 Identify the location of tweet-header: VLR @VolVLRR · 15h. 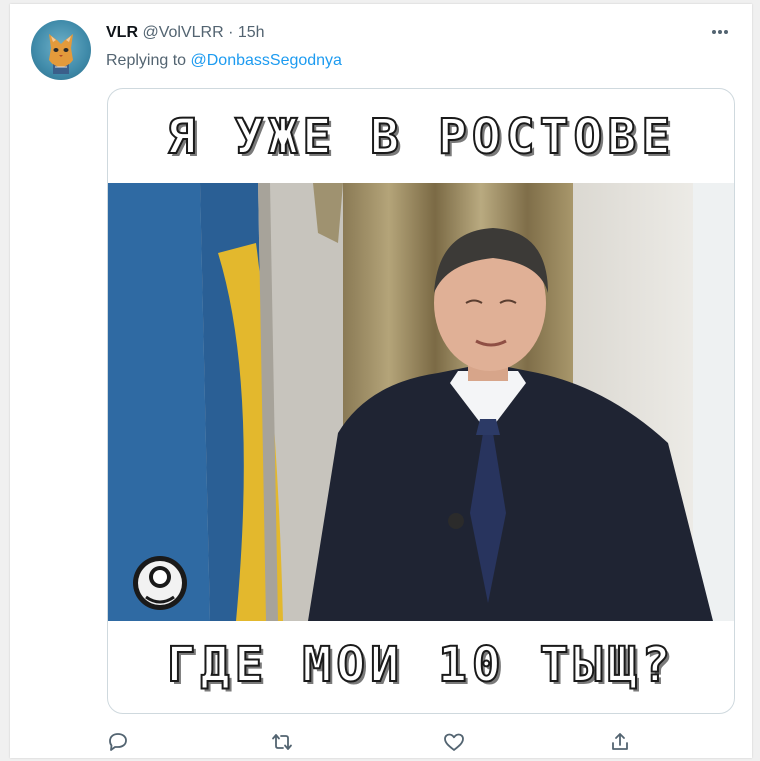
(185, 33).